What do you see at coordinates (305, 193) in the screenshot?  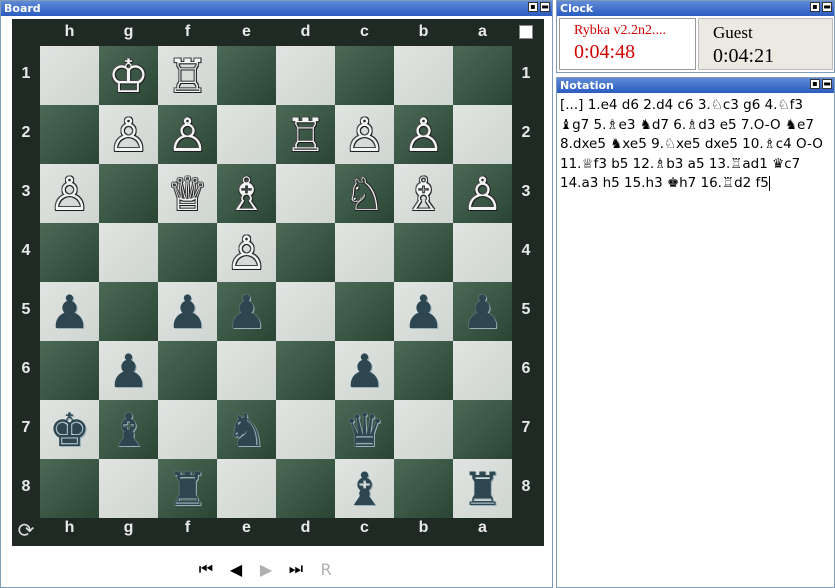 I see `square-d3` at bounding box center [305, 193].